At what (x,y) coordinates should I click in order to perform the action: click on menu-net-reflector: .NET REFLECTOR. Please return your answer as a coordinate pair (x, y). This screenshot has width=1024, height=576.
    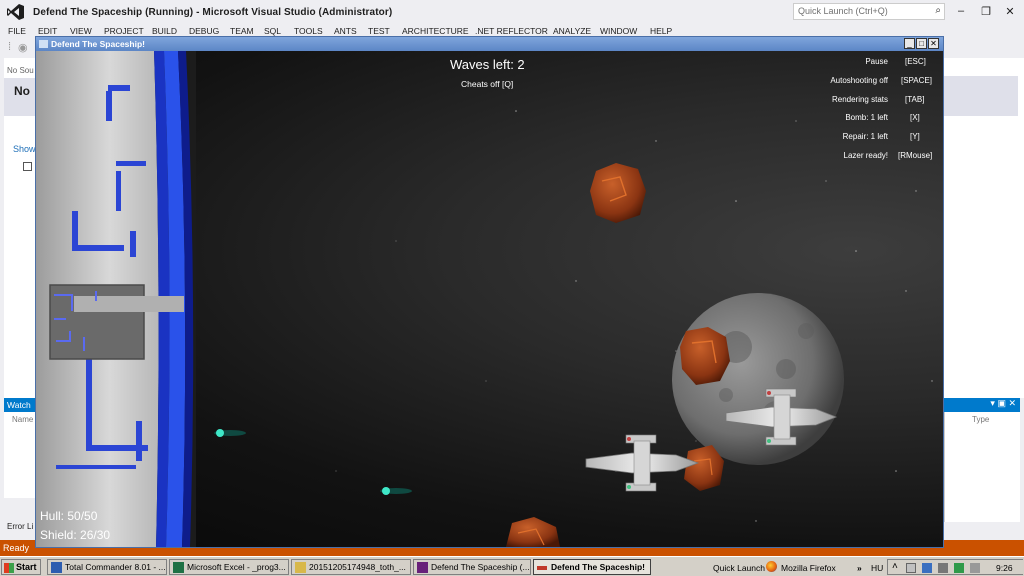
    Looking at the image, I should click on (511, 31).